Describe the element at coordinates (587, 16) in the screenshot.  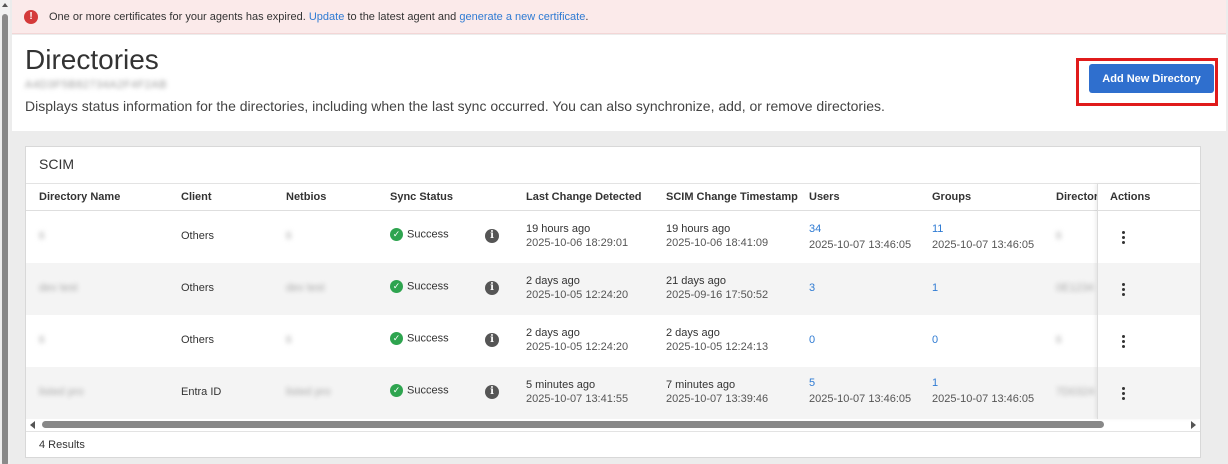
I see `alert-text-end: .` at that location.